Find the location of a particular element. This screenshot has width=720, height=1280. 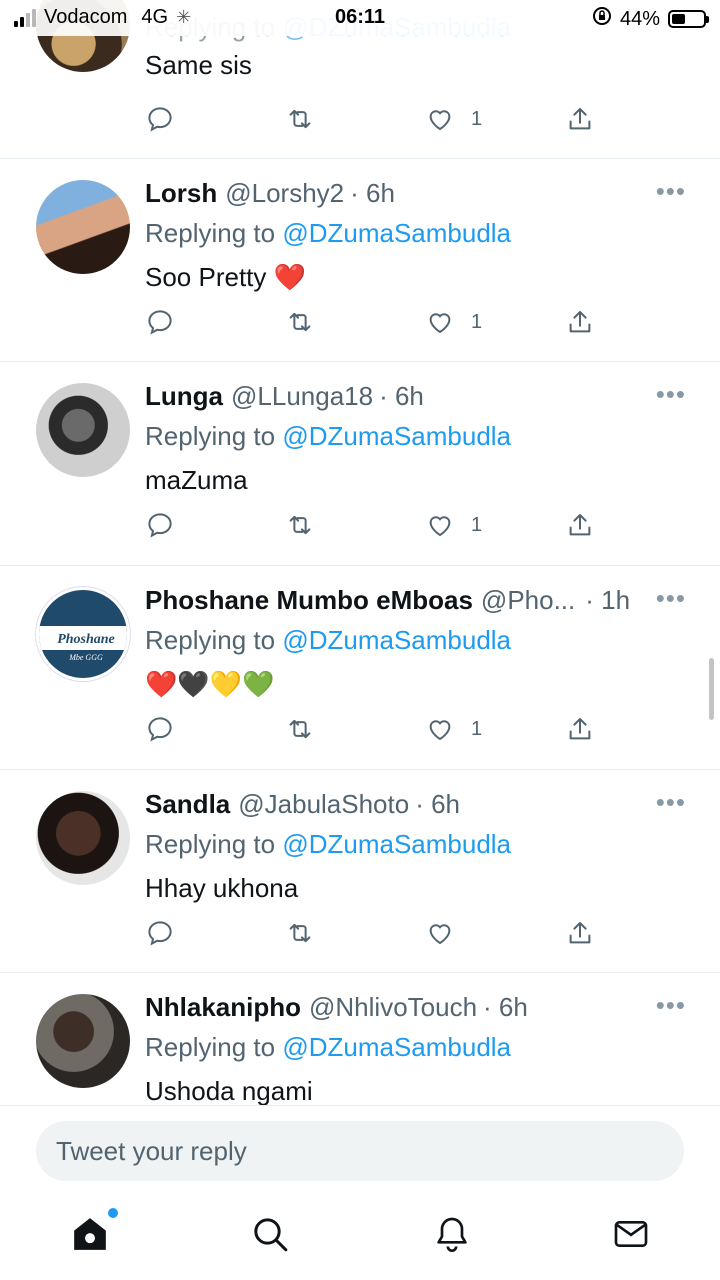

svg-text: Phoshane is located at coordinates (86, 639).